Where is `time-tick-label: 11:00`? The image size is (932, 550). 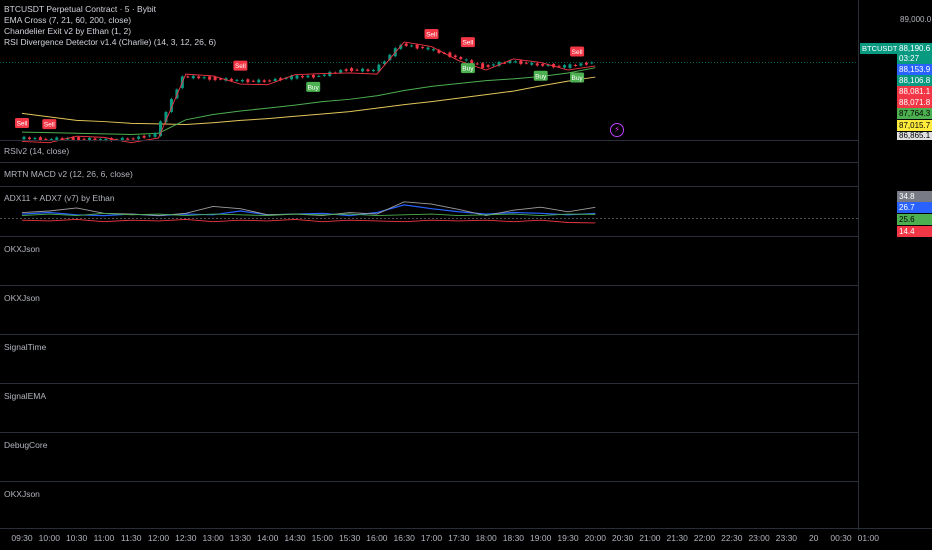
time-tick-label: 11:00 is located at coordinates (104, 538).